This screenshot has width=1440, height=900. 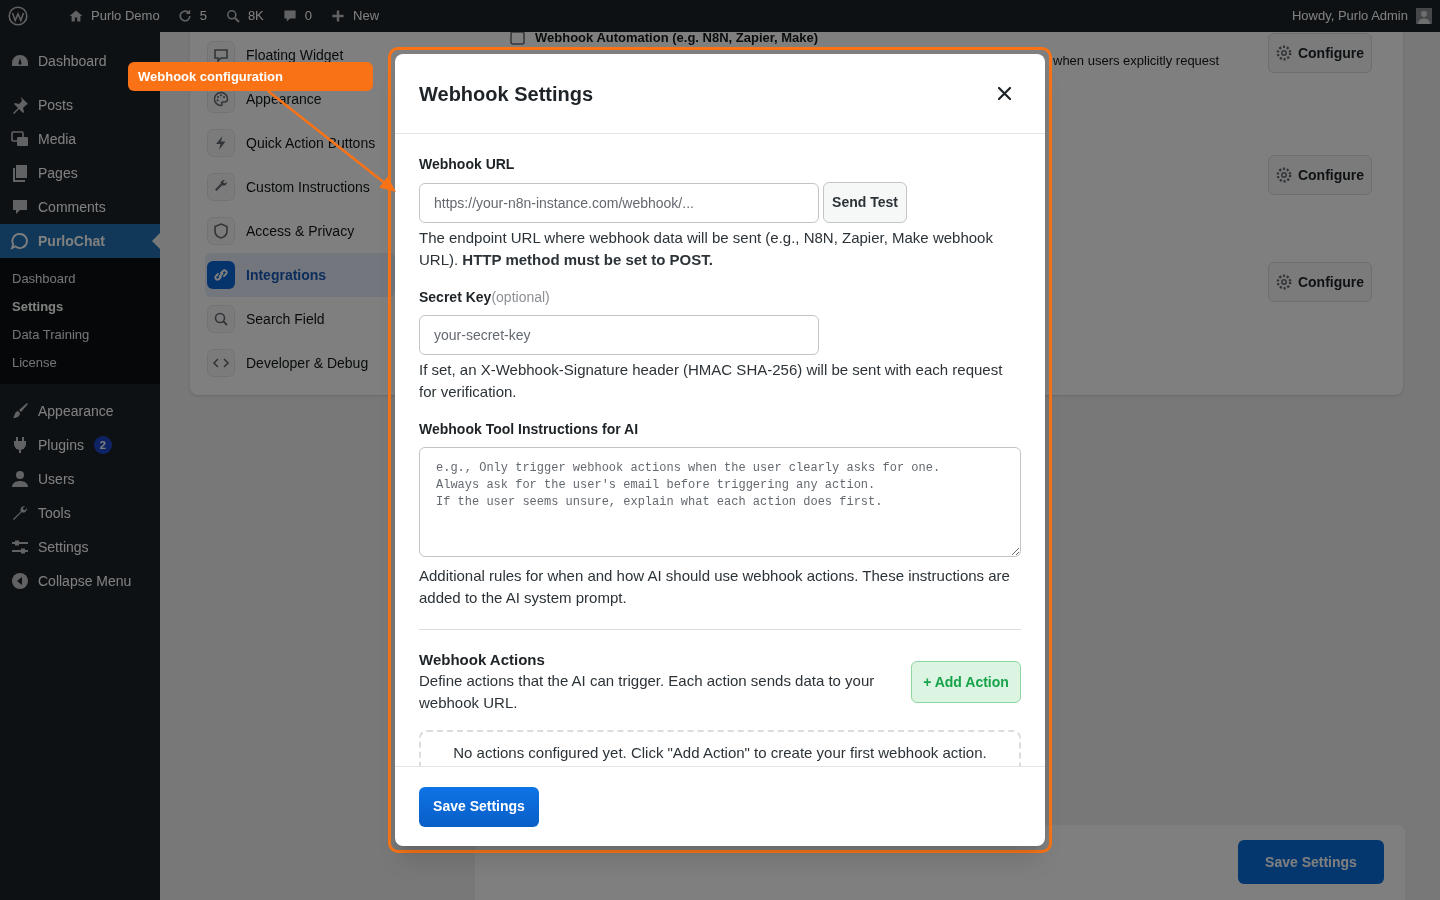 What do you see at coordinates (455, 297) in the screenshot?
I see `field-label: Secret Key` at bounding box center [455, 297].